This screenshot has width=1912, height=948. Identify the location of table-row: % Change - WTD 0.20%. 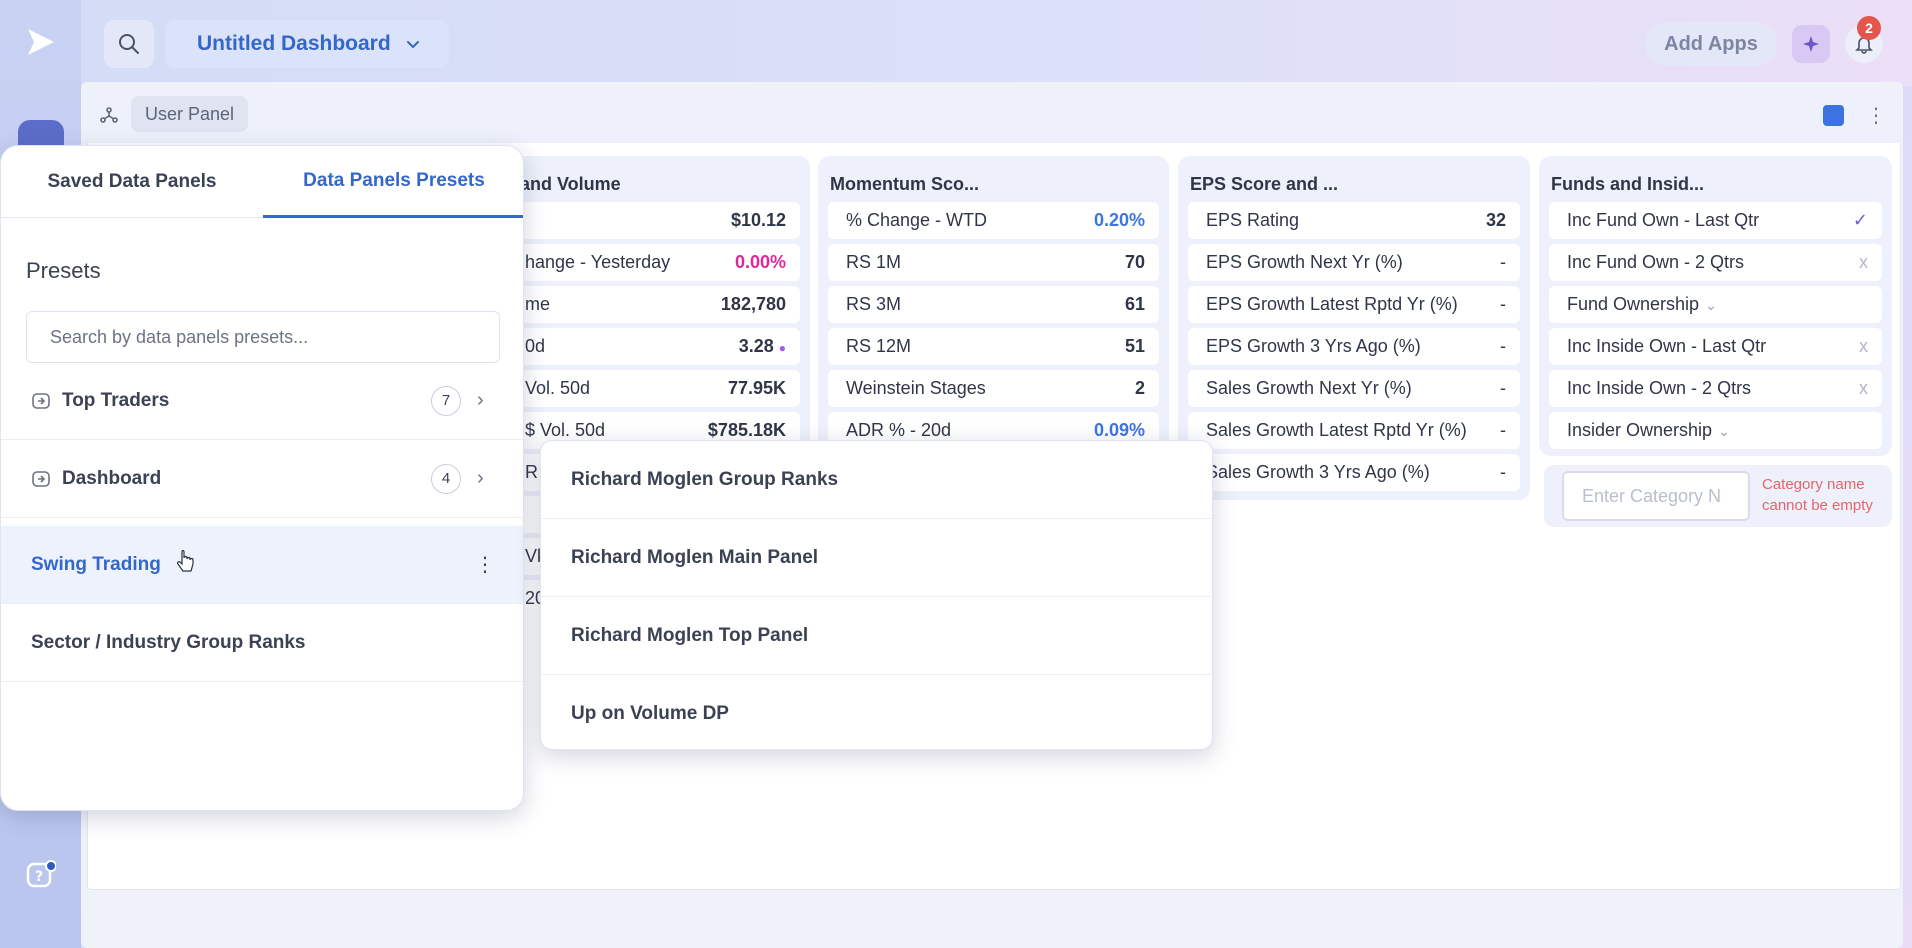
(993, 220).